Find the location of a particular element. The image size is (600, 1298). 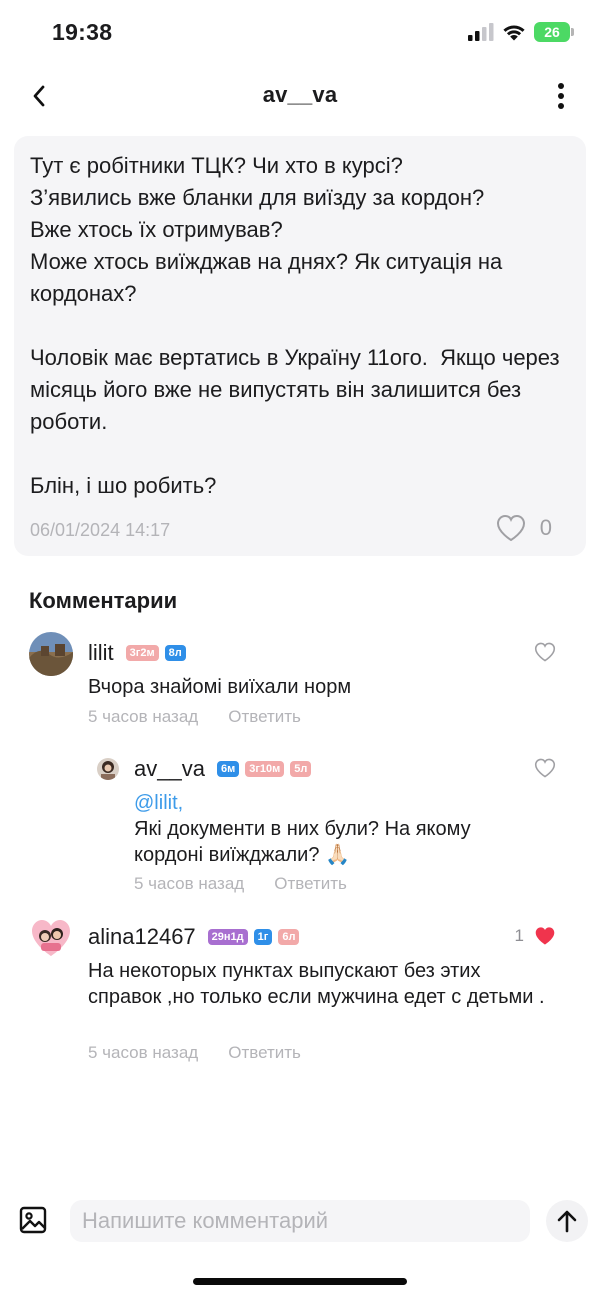

badge: 6м is located at coordinates (228, 769).